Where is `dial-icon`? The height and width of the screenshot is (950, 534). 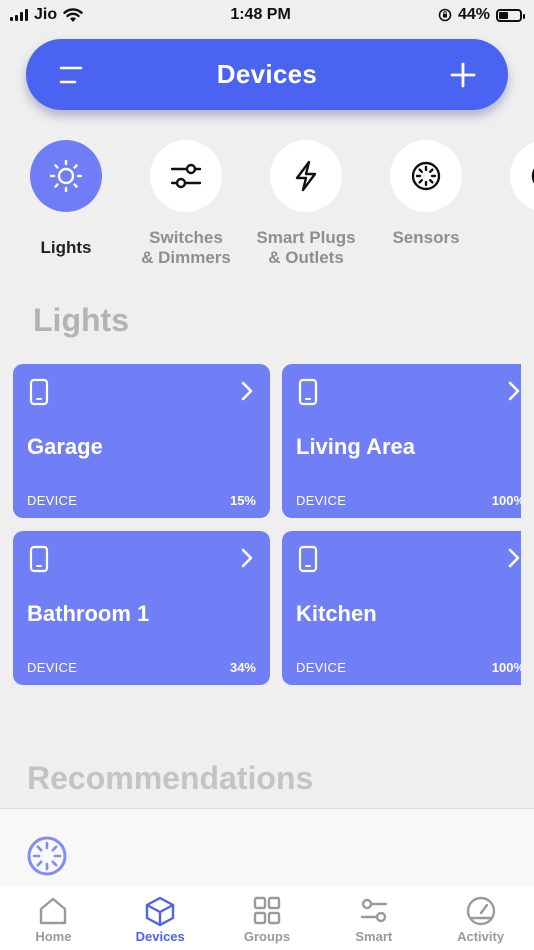 dial-icon is located at coordinates (47, 856).